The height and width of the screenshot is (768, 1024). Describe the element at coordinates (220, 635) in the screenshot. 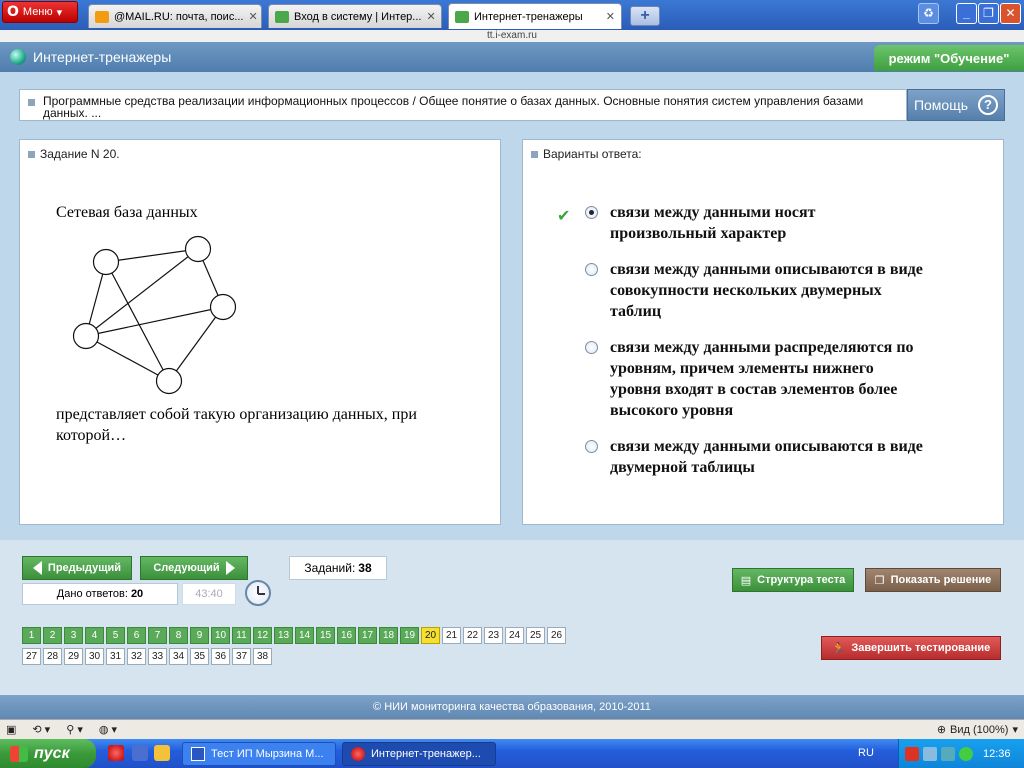

I see `question-number-10: 10` at that location.